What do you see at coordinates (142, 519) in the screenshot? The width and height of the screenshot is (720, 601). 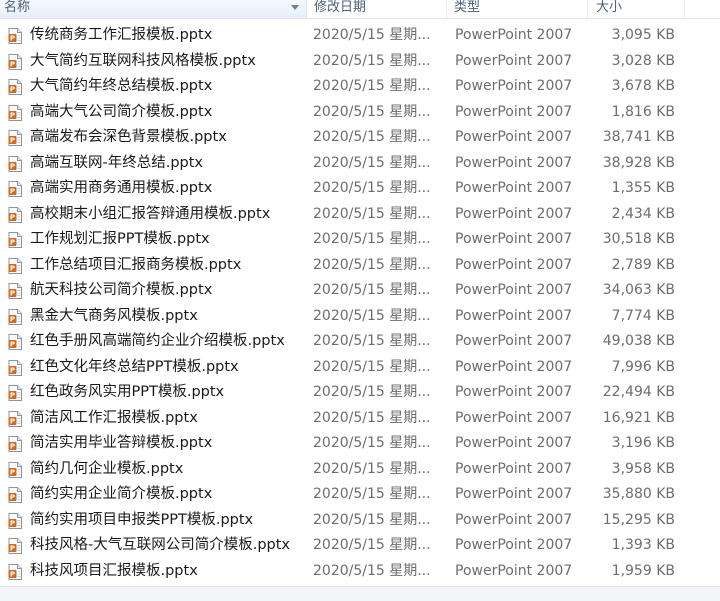 I see `file-name: 简约实用项目申报类PPT模板.pptx` at bounding box center [142, 519].